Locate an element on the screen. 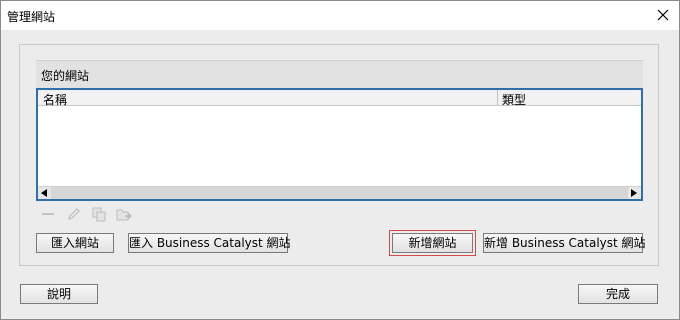 This screenshot has width=680, height=320. edit-site-button is located at coordinates (74, 214).